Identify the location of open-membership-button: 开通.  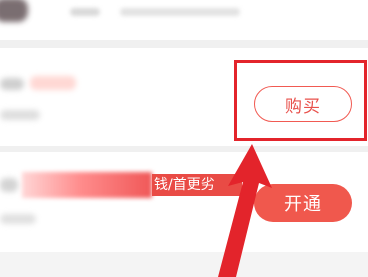
(303, 203).